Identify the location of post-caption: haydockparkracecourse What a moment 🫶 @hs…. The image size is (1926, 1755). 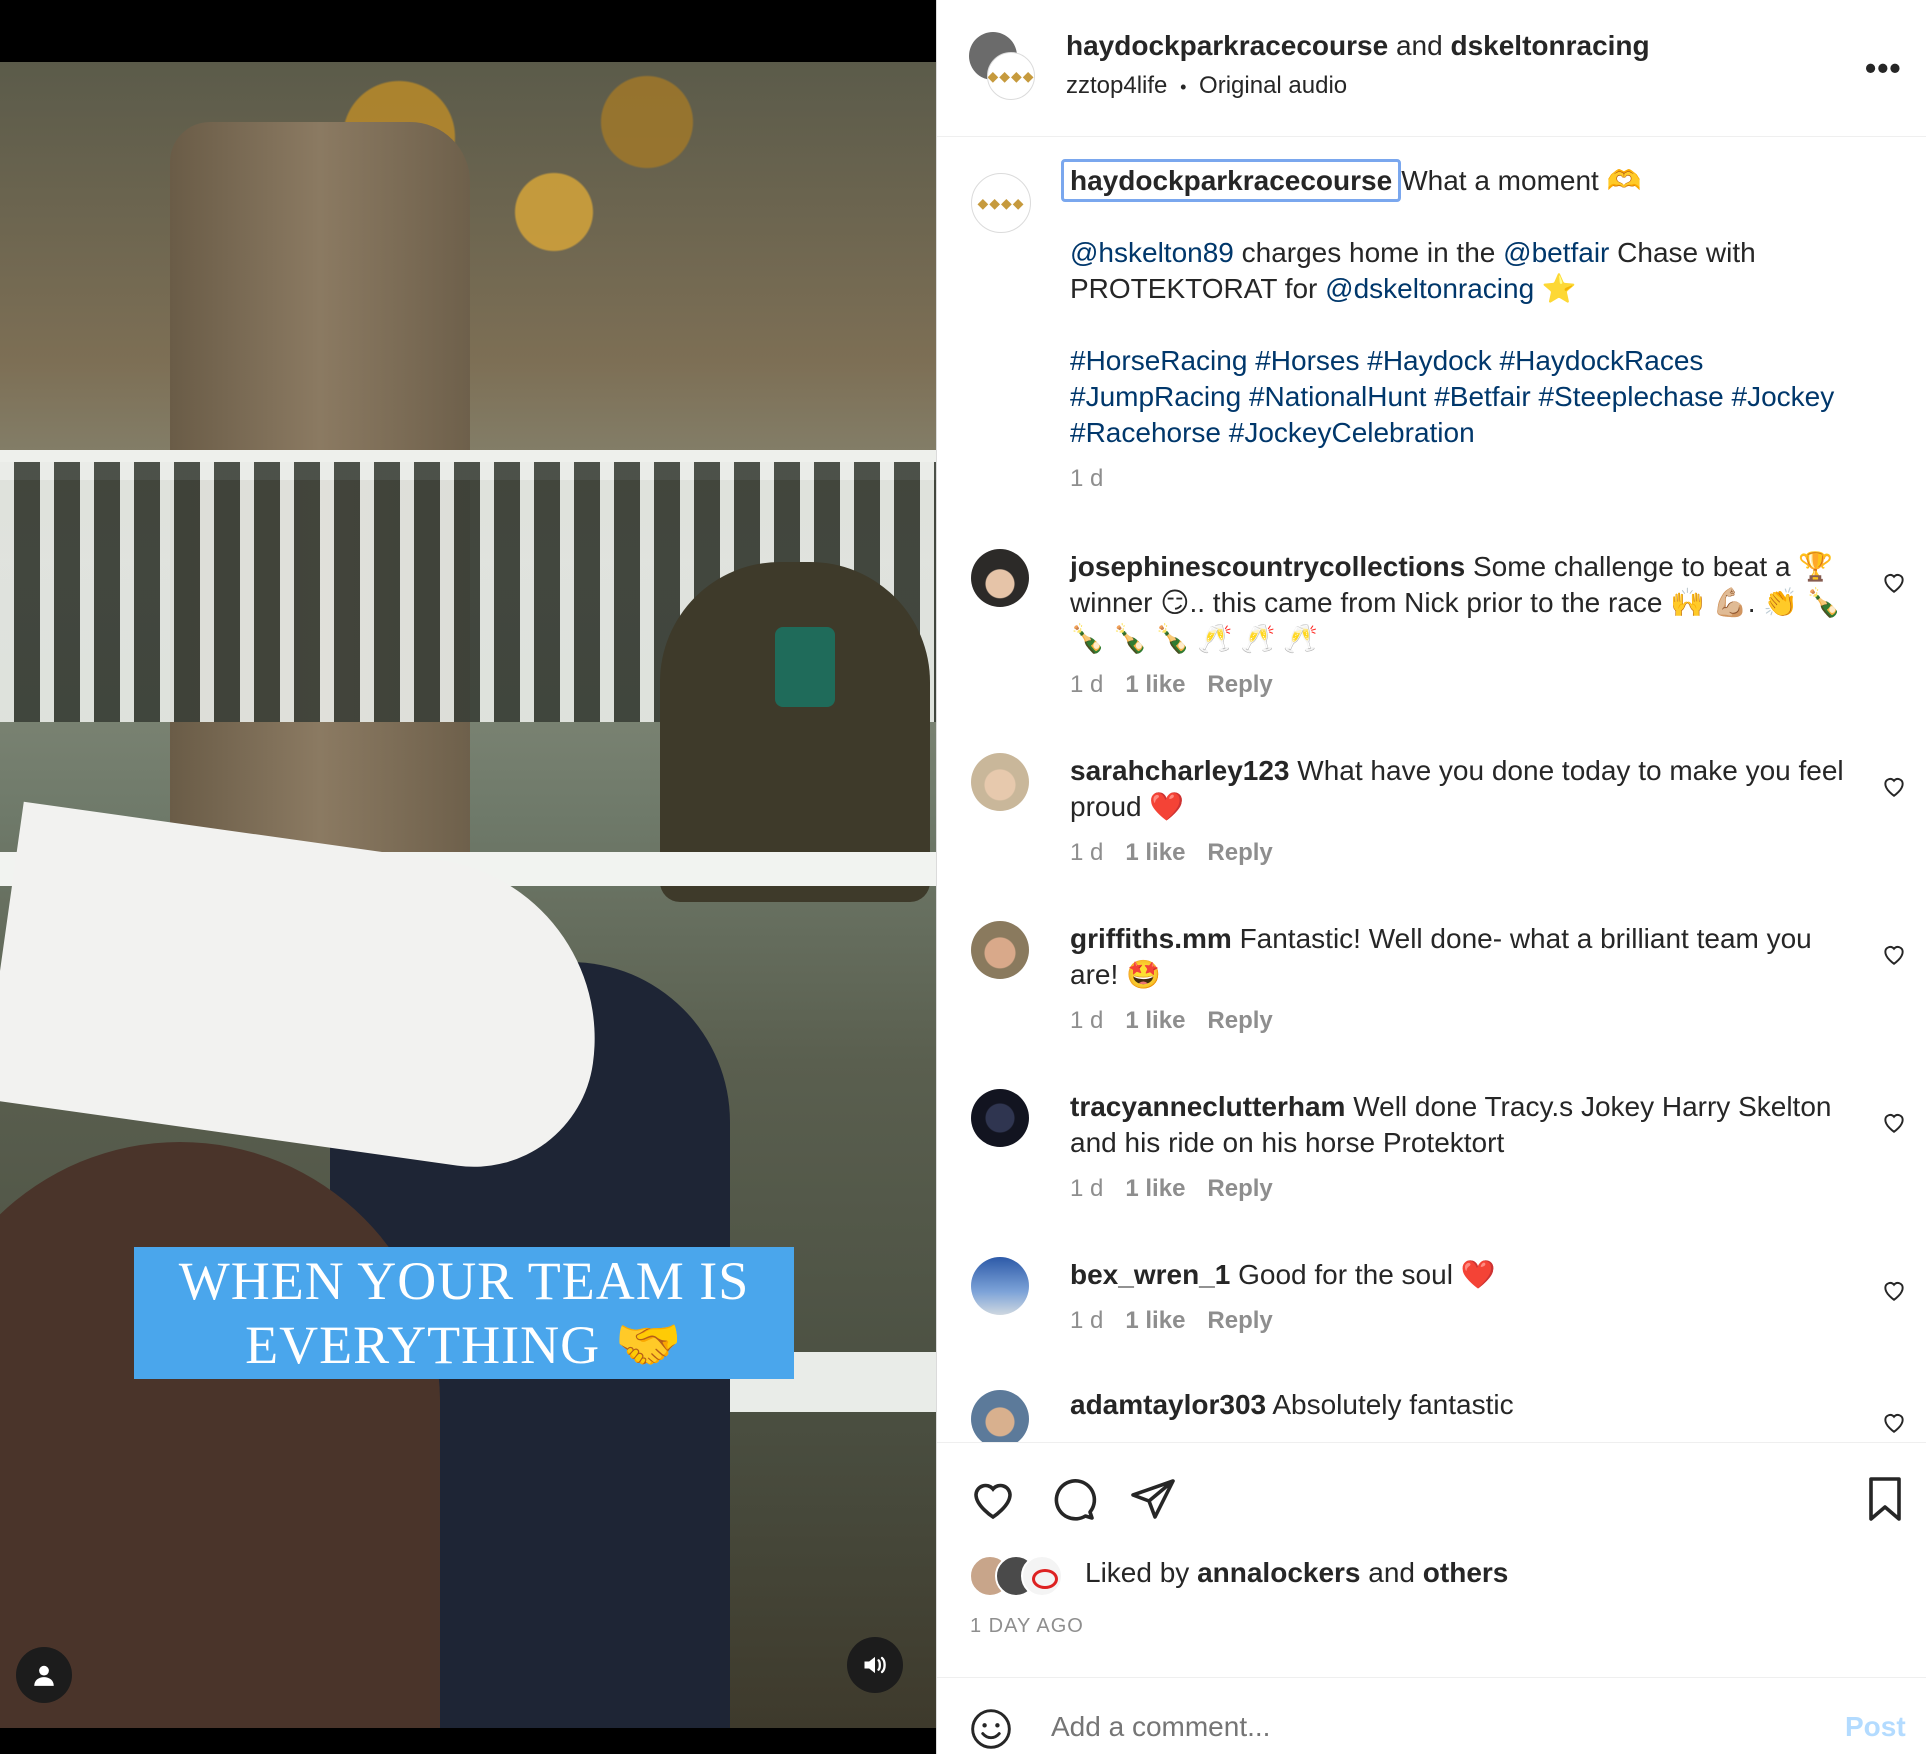
(1465, 326).